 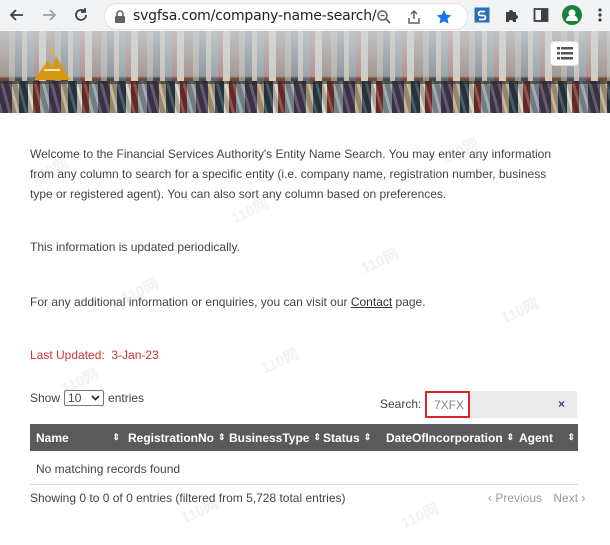 I want to click on url-text: svgfsa.com/company-name-search/, so click(x=255, y=16).